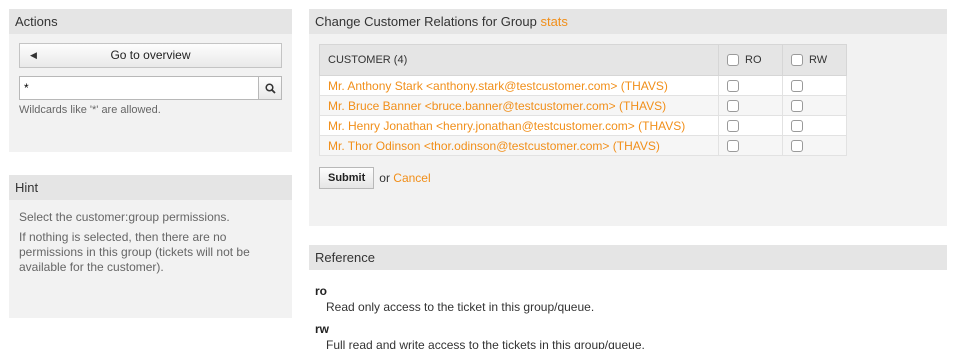 The width and height of the screenshot is (956, 349). I want to click on search-button, so click(270, 88).